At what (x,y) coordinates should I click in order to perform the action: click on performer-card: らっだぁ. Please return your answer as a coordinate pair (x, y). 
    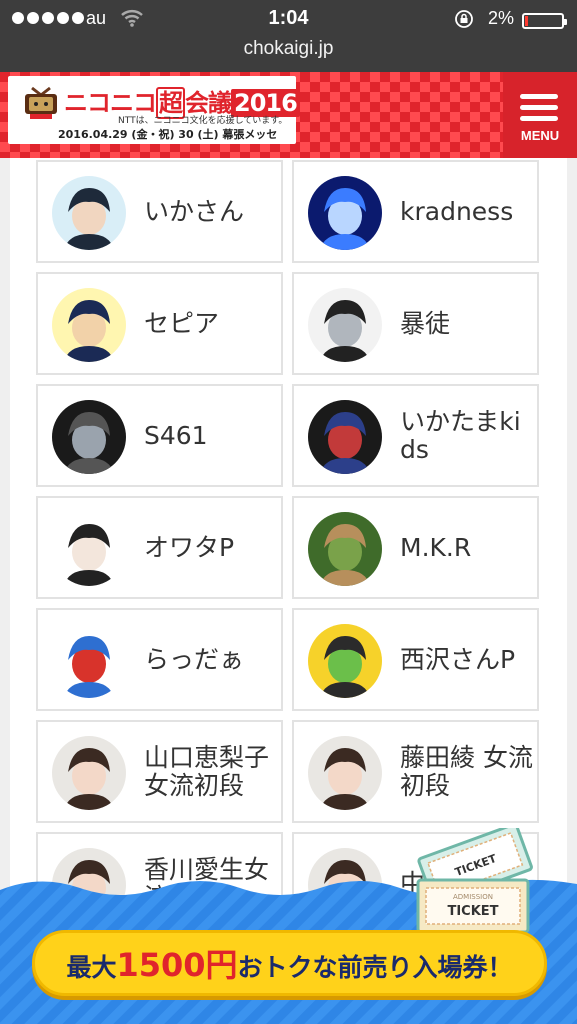
    Looking at the image, I should click on (159, 659).